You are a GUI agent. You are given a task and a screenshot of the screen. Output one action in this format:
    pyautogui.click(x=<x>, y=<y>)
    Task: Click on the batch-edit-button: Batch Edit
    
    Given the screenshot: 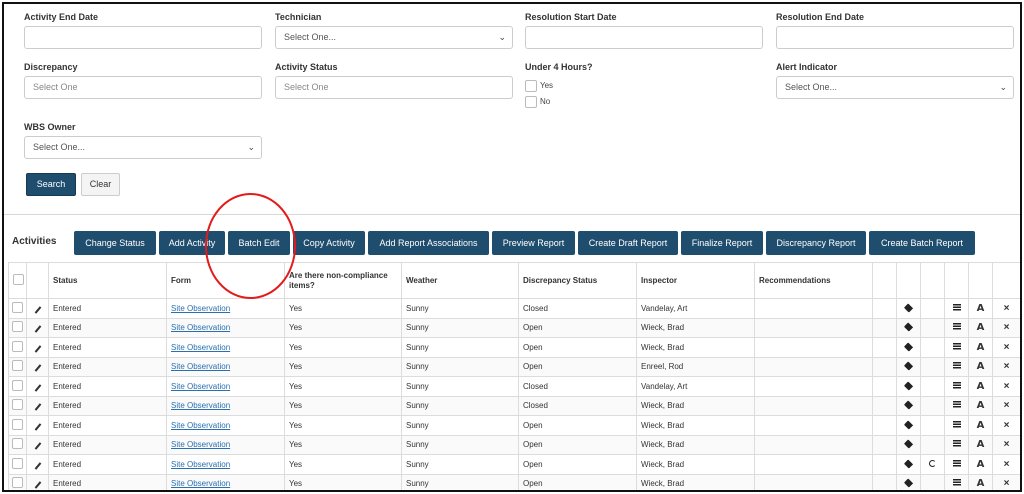 What is the action you would take?
    pyautogui.click(x=259, y=243)
    